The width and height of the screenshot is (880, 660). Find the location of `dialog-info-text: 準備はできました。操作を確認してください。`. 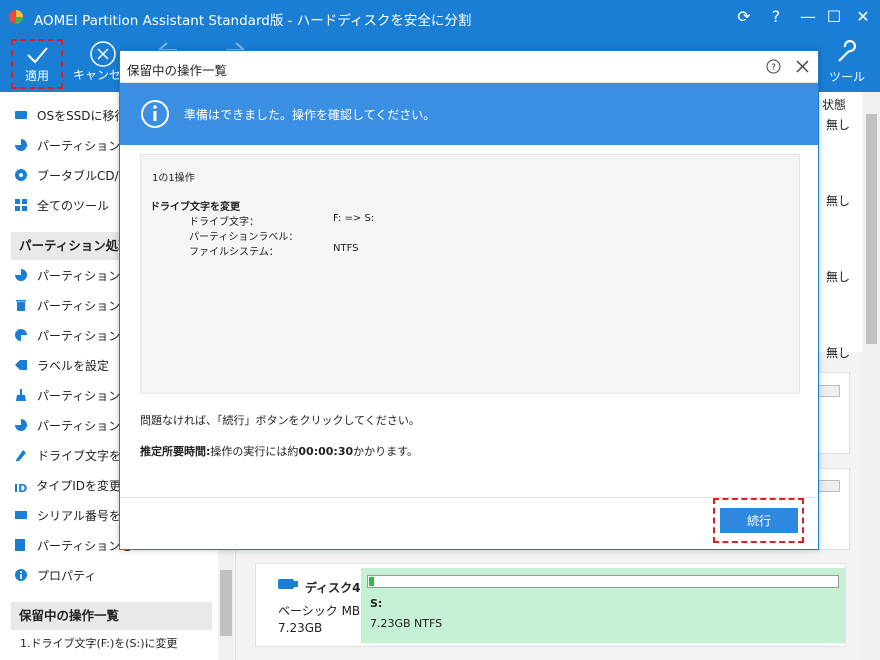

dialog-info-text: 準備はできました。操作を確認してください。 is located at coordinates (310, 115).